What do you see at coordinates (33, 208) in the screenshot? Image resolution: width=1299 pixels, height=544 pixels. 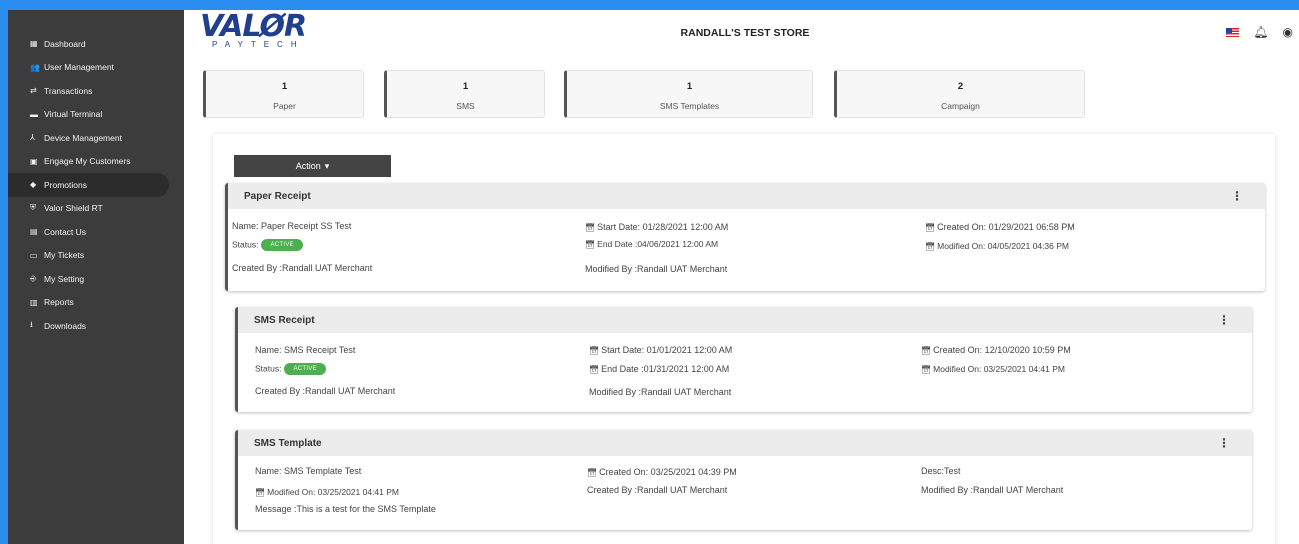 I see `shield-icon: ⛨` at bounding box center [33, 208].